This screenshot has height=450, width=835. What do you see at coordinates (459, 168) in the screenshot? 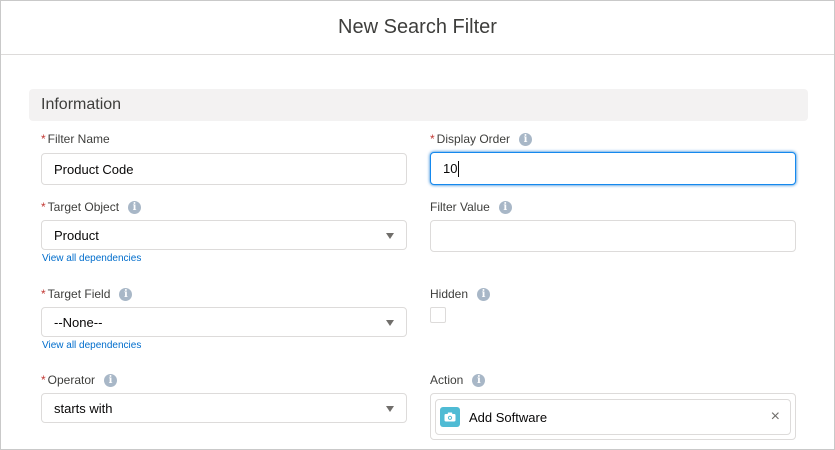
I see `text-cursor` at bounding box center [459, 168].